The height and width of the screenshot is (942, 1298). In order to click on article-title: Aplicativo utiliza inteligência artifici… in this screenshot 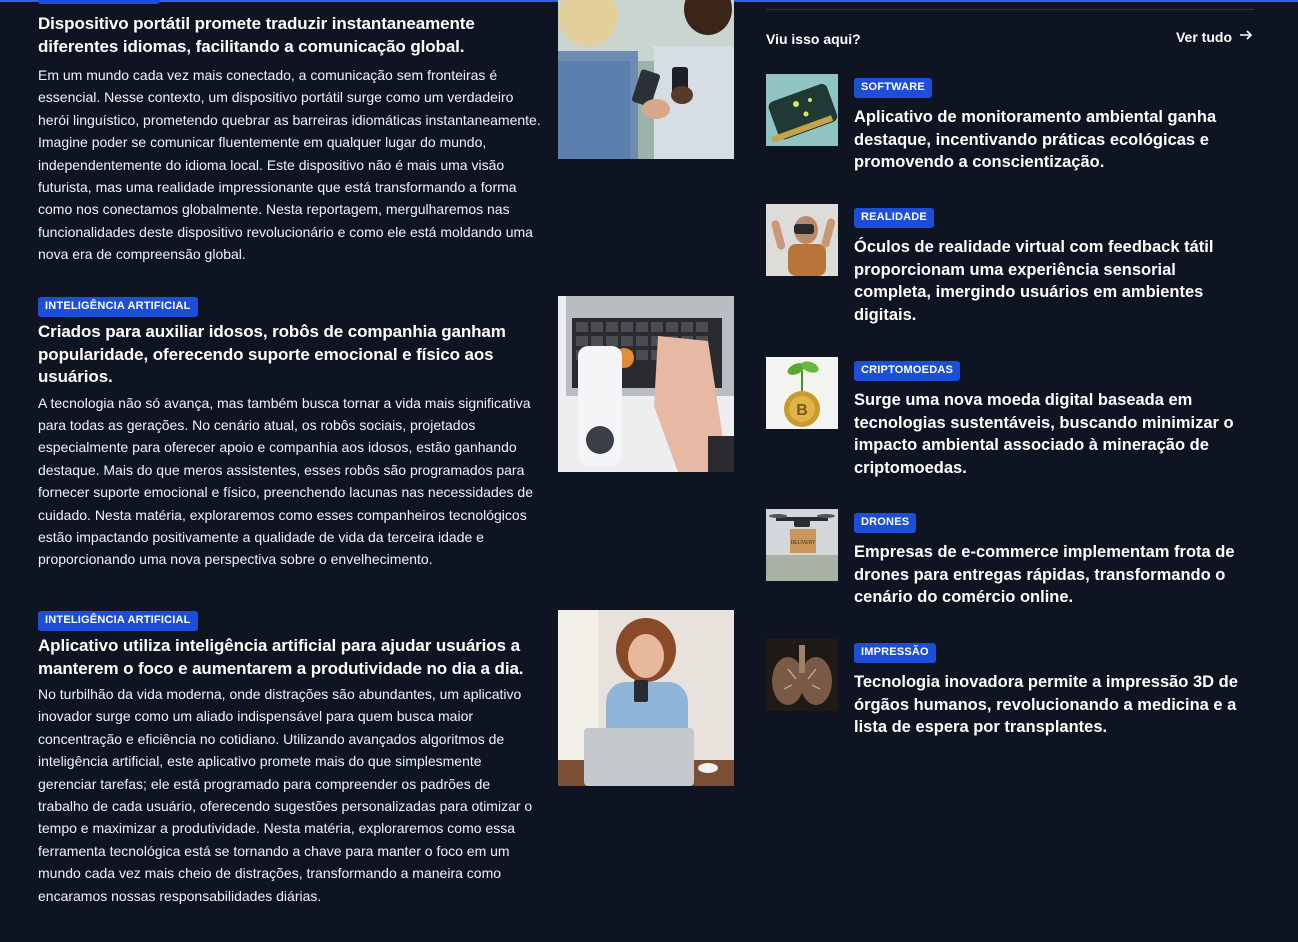, I will do `click(290, 657)`.